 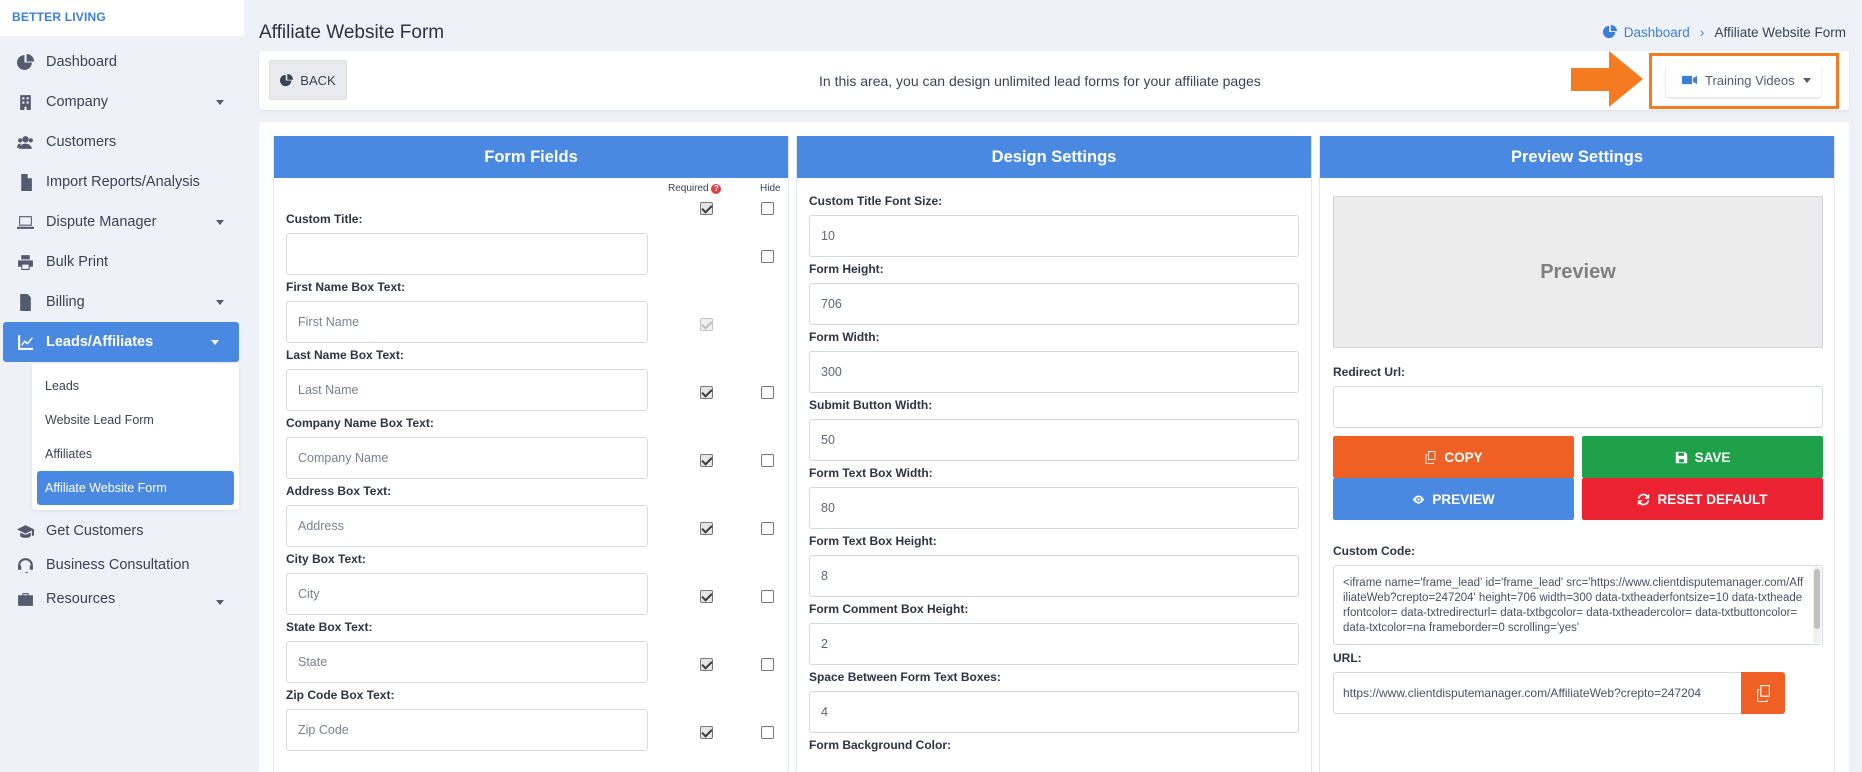 I want to click on city-input: City, so click(x=467, y=594).